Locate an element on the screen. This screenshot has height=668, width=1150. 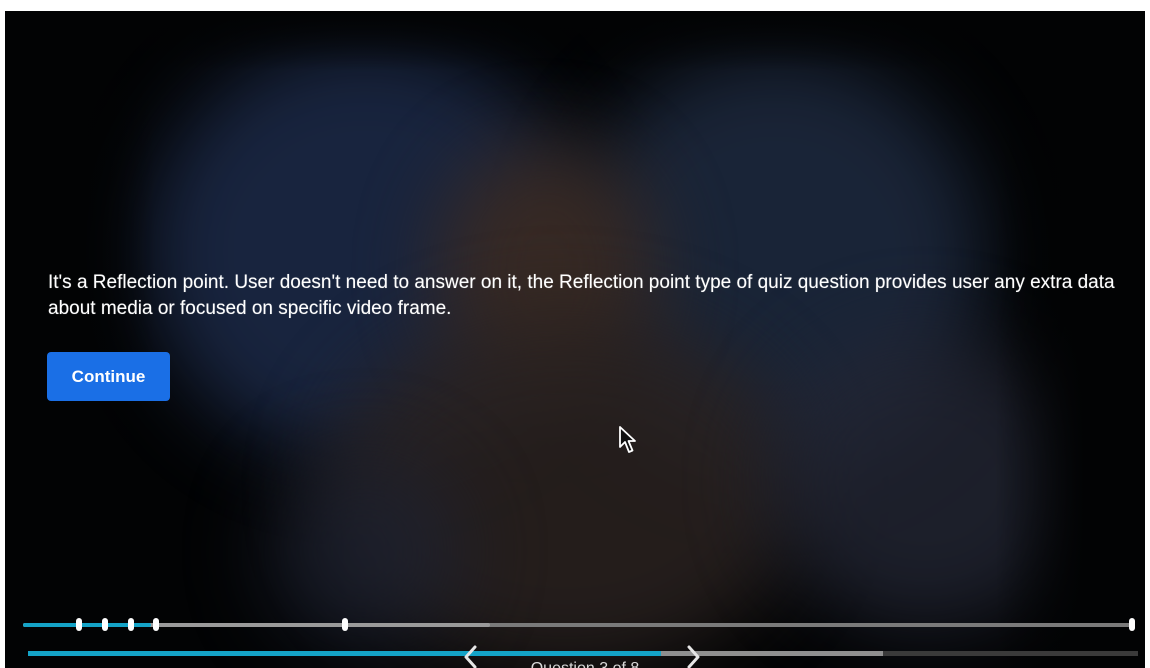
previous-question-button is located at coordinates (471, 655).